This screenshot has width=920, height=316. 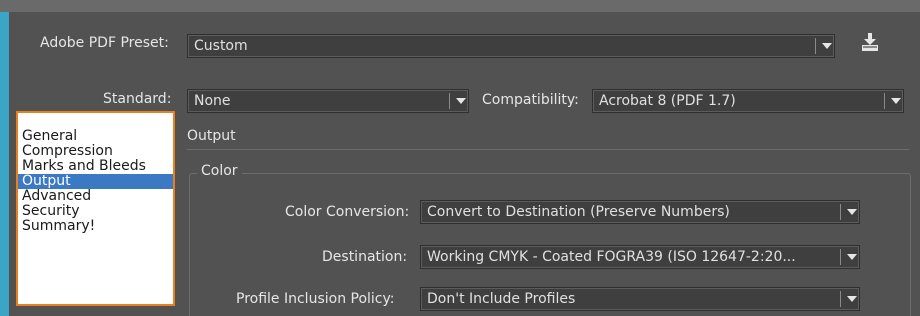 I want to click on save-preset-icon, so click(x=870, y=42).